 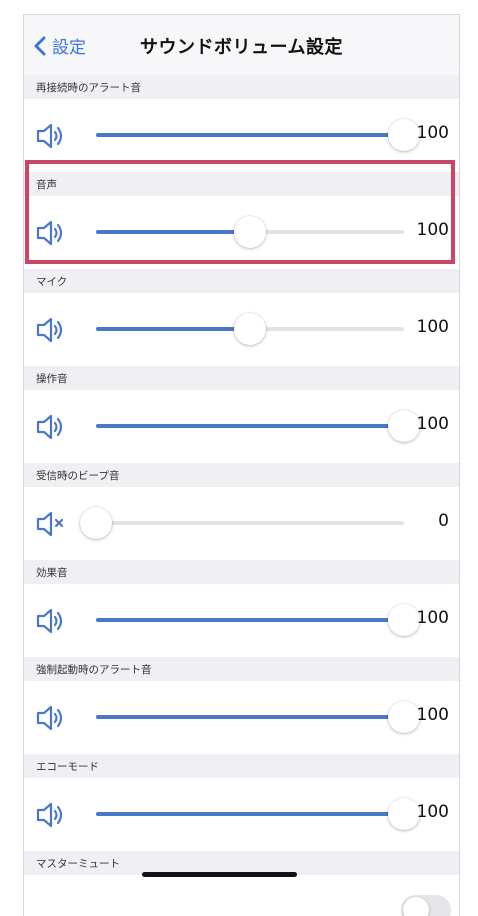 I want to click on section-header: 再接続時のアラート音, so click(x=241, y=87).